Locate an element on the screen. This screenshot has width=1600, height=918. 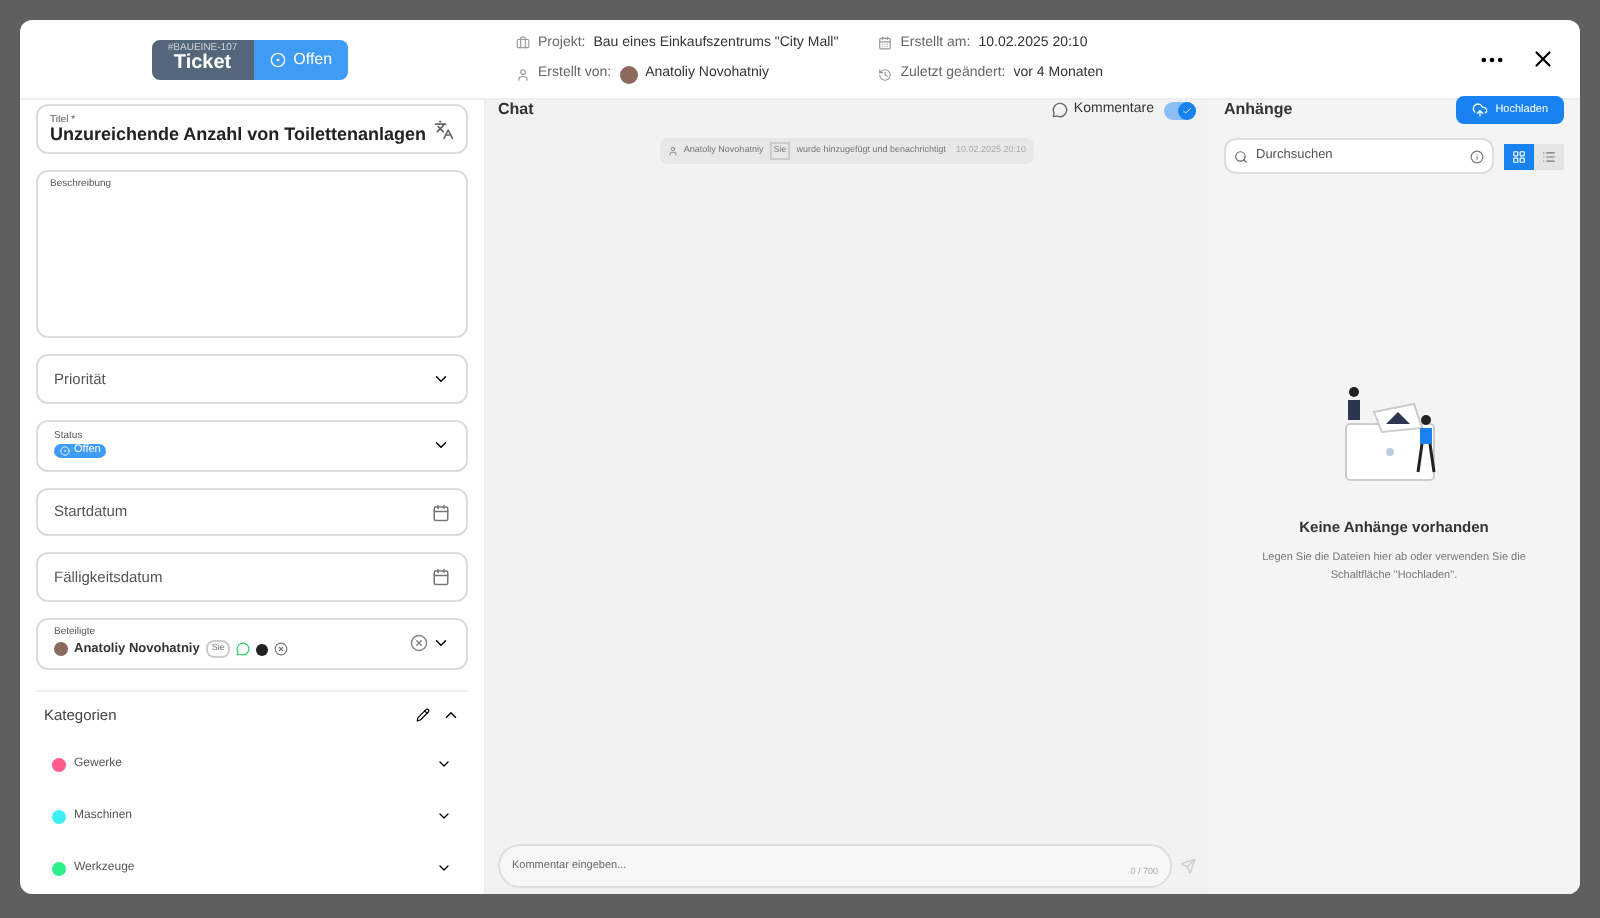
close-icon is located at coordinates (1543, 59).